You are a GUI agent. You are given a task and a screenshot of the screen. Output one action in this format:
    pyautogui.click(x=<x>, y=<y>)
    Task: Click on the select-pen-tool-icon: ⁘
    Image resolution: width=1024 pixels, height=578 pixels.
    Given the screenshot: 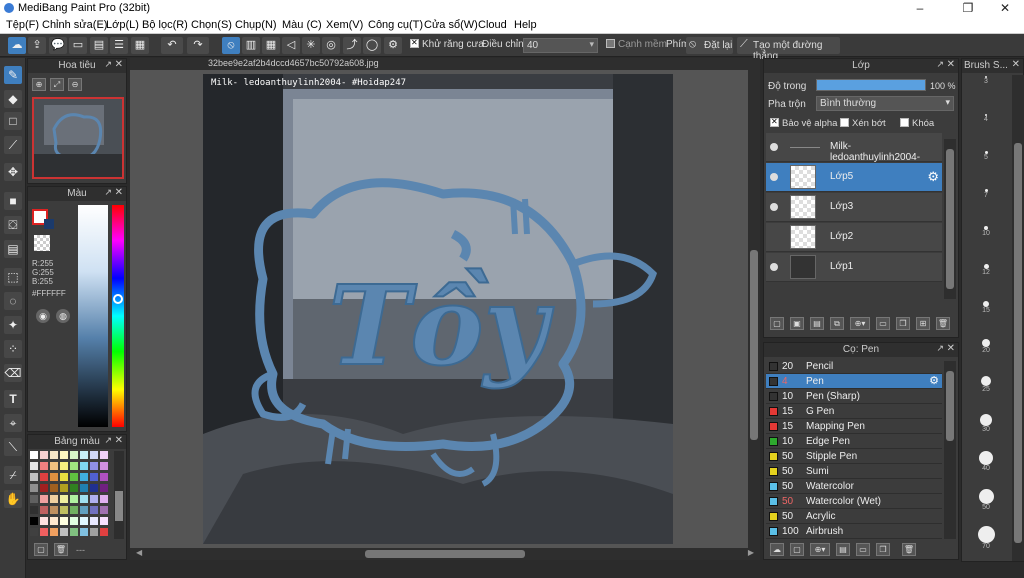 What is the action you would take?
    pyautogui.click(x=13, y=349)
    